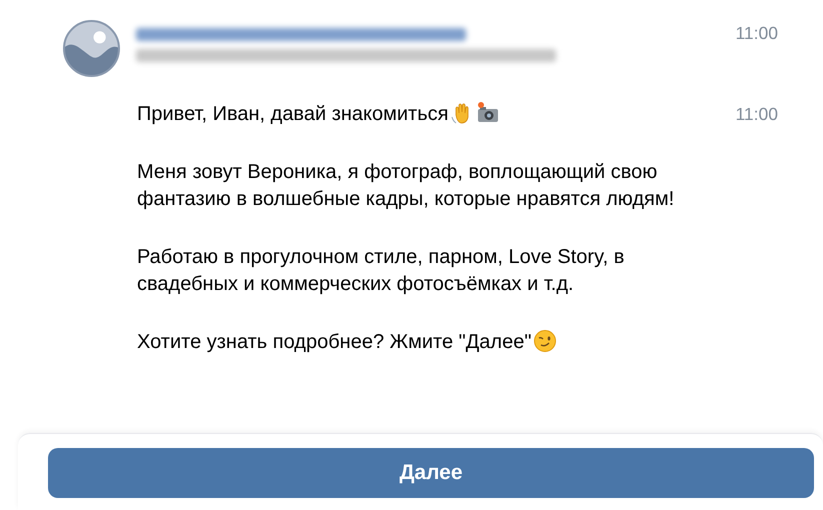 This screenshot has width=823, height=510. Describe the element at coordinates (292, 114) in the screenshot. I see `message-text: Привет, Иван, давай знакомиться` at that location.